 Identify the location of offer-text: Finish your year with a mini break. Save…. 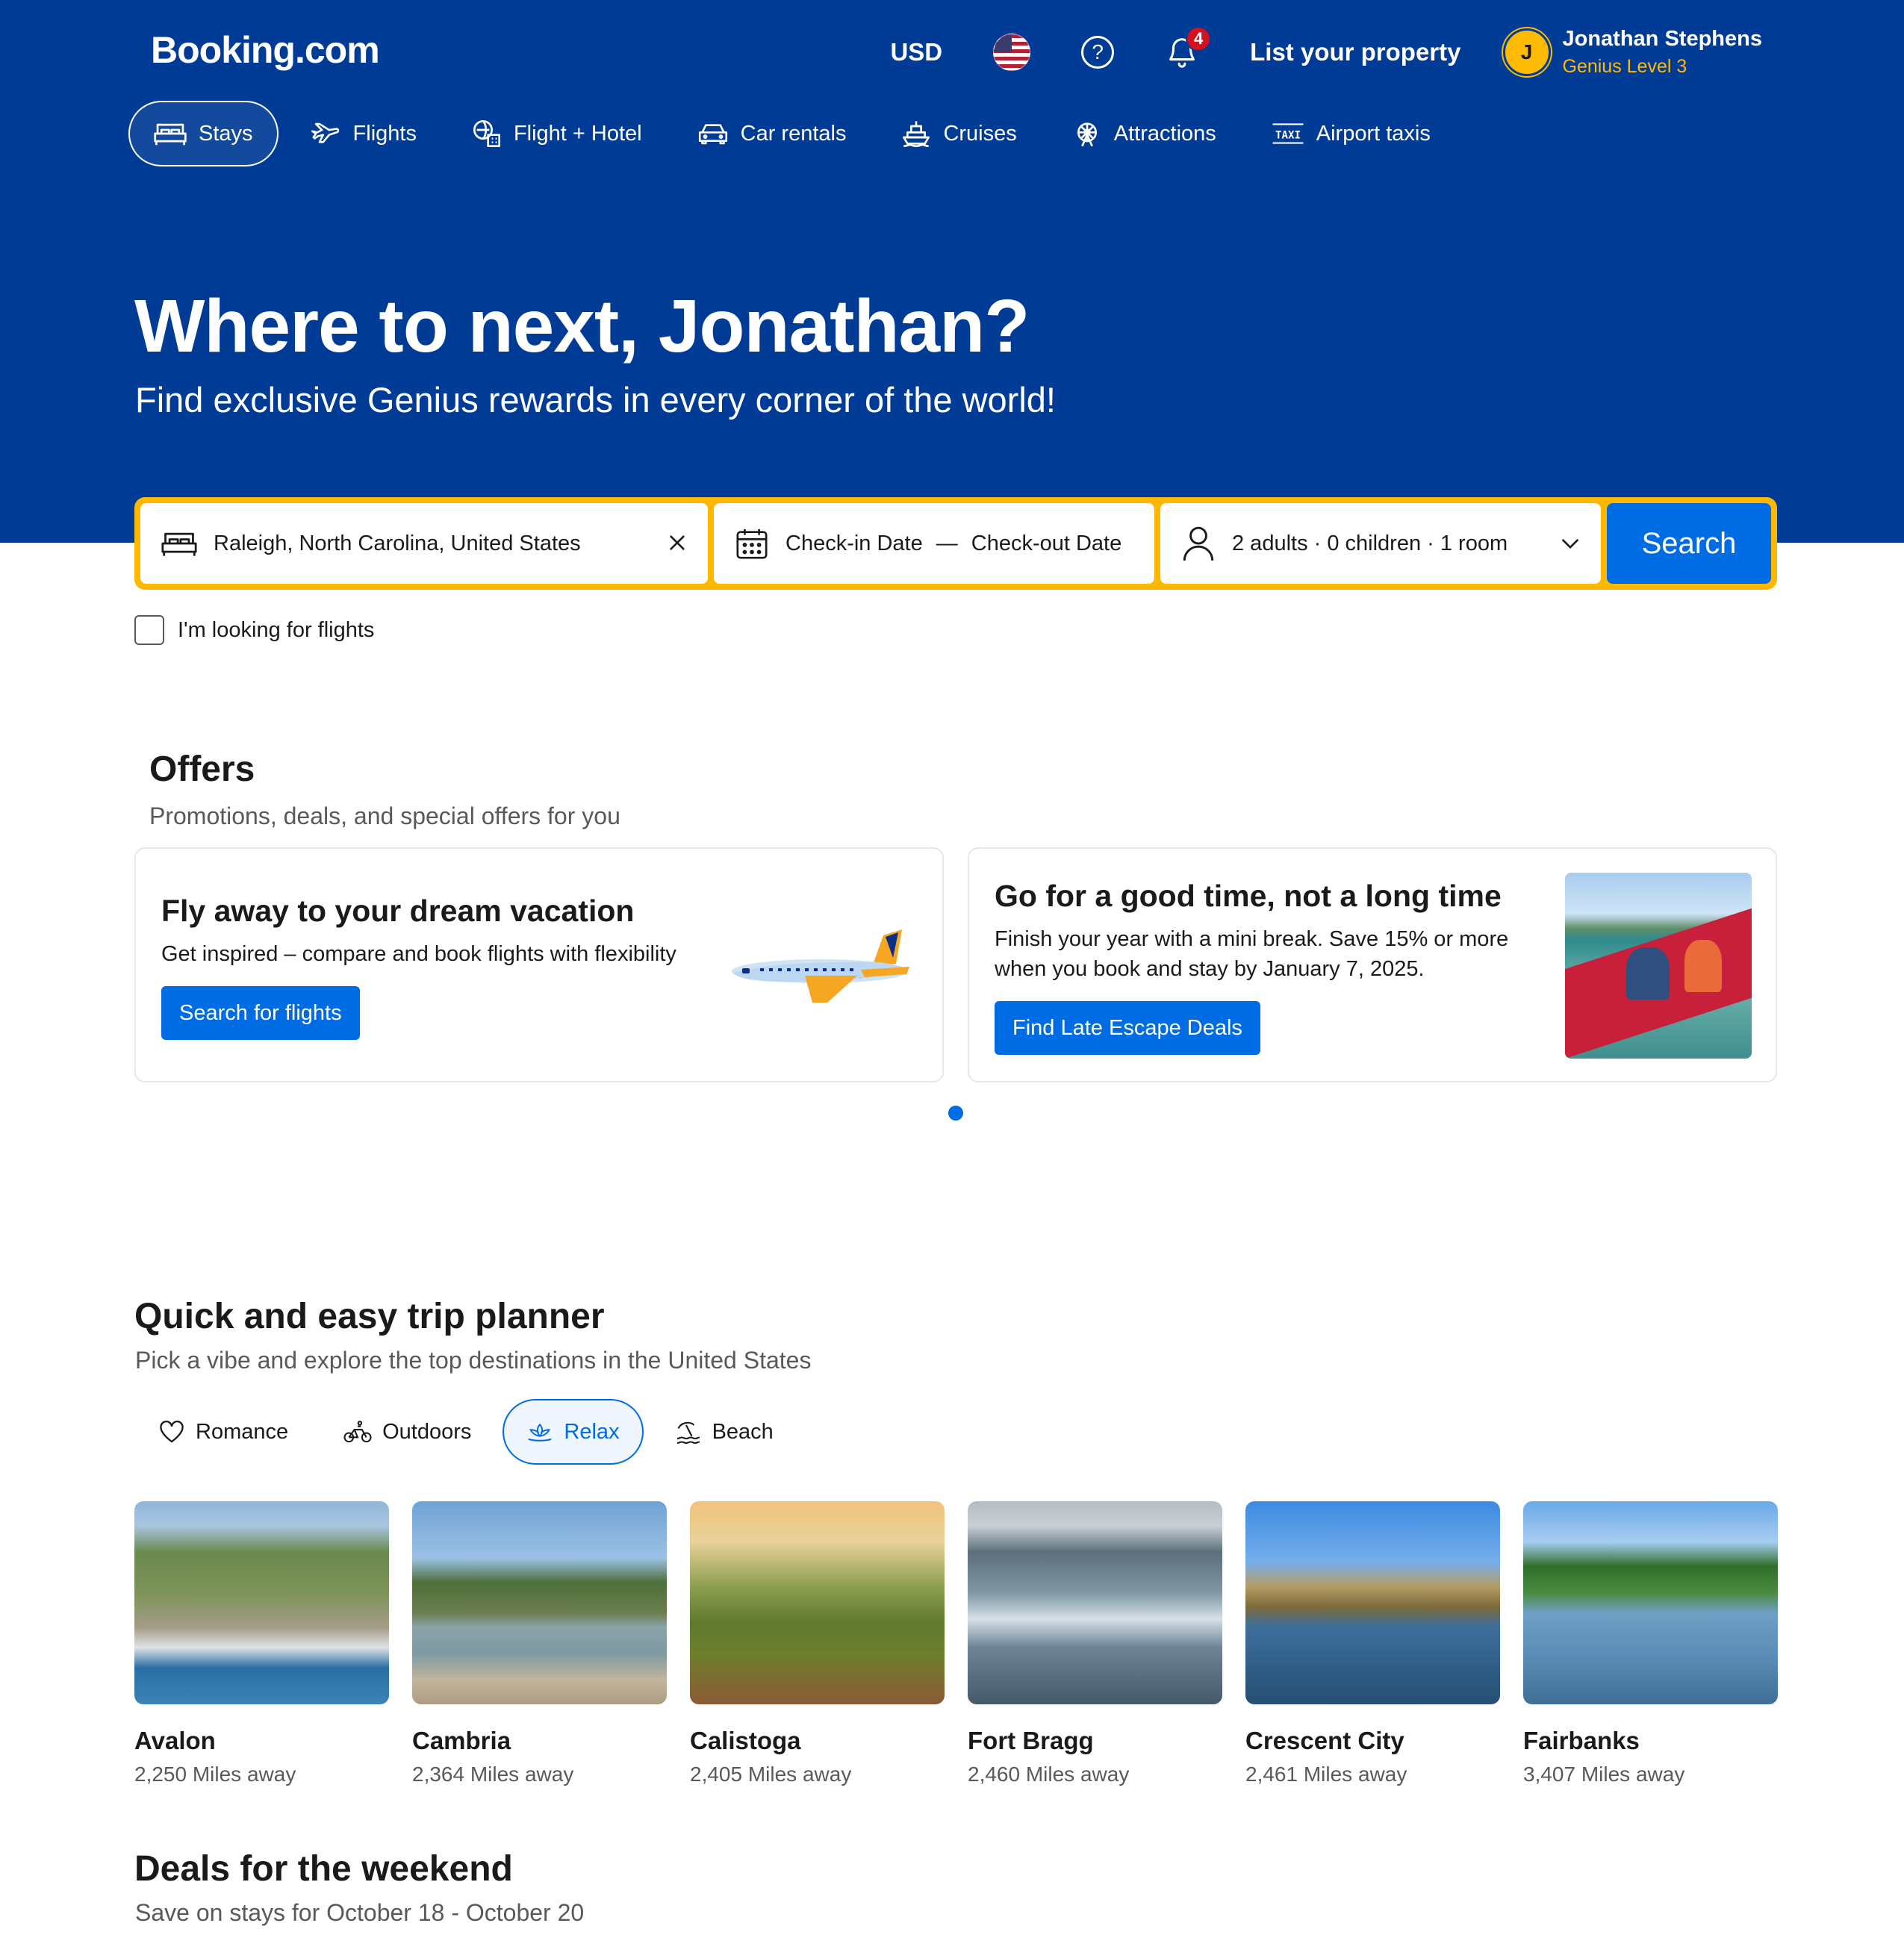
(1252, 954).